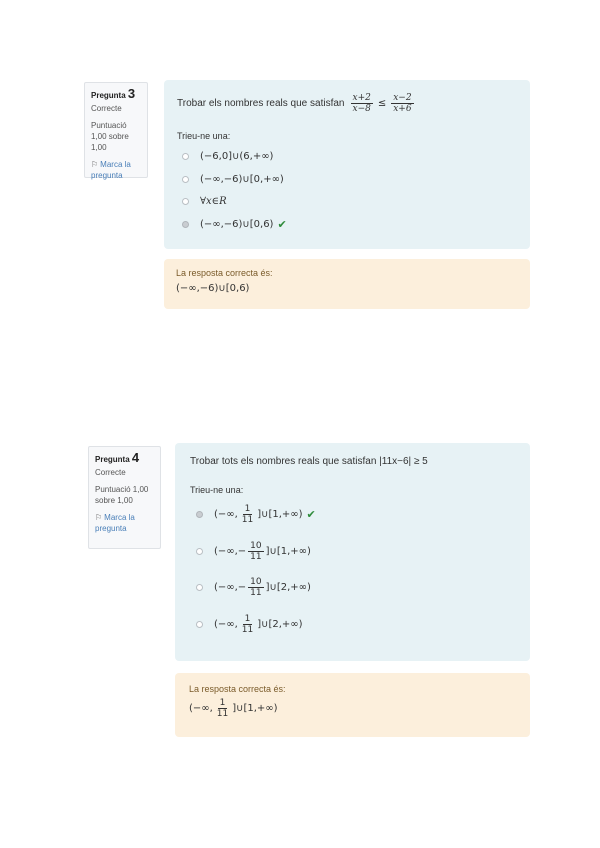 This screenshot has height=848, width=600. I want to click on q3-frac-left: x+2 x−8, so click(361, 103).